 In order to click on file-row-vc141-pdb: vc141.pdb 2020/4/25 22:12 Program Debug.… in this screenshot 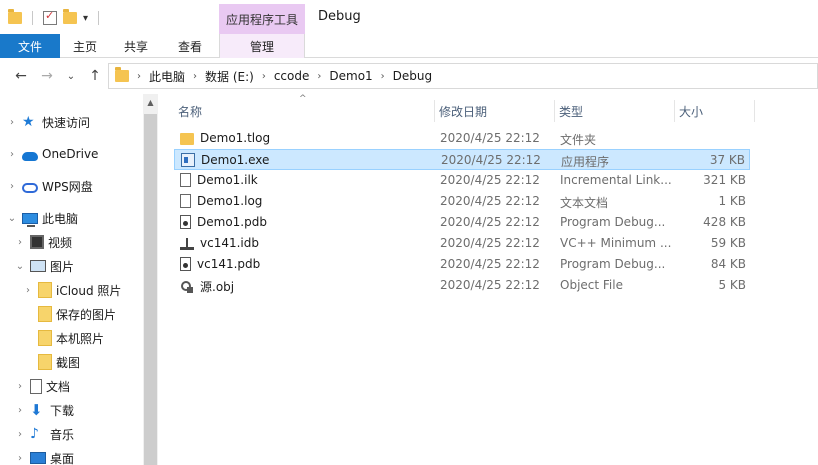, I will do `click(462, 264)`.